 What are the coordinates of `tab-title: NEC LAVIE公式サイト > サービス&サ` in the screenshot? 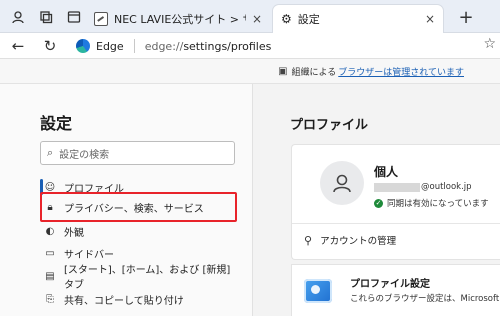 It's located at (180, 19).